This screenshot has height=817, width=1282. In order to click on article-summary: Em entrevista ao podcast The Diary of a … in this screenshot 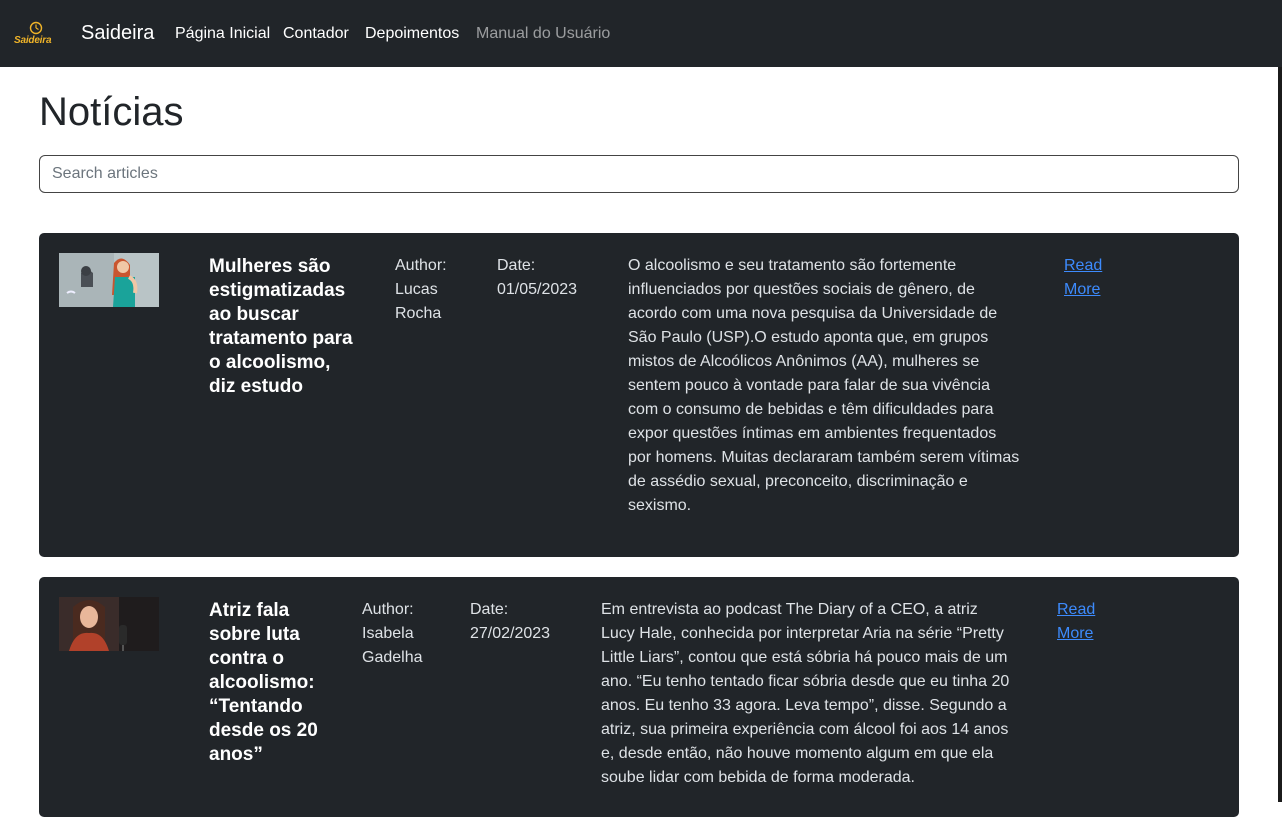, I will do `click(805, 693)`.